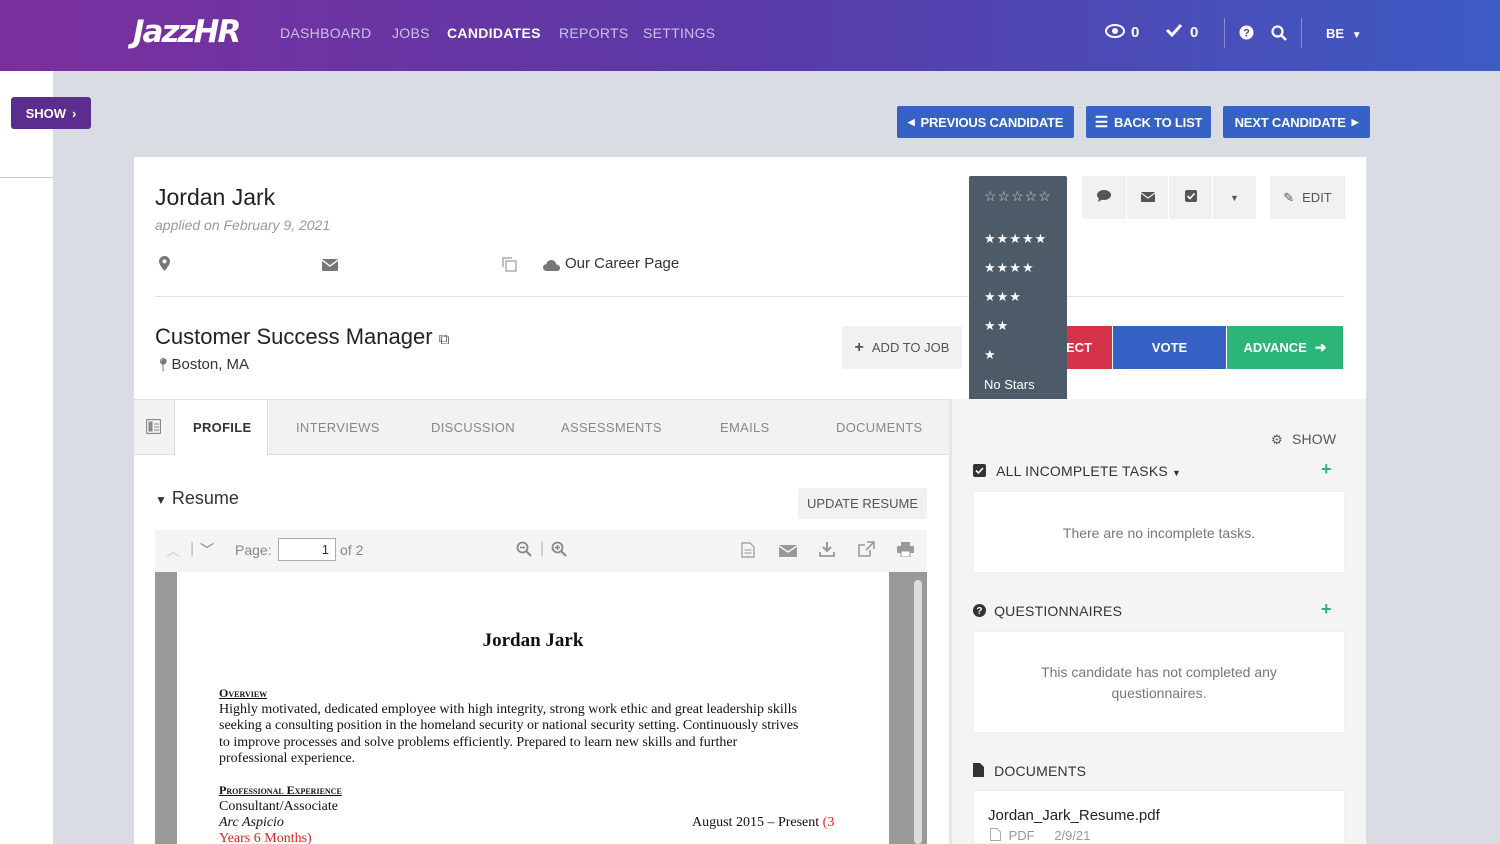  I want to click on edit-button: ✎ EDIT, so click(1307, 197).